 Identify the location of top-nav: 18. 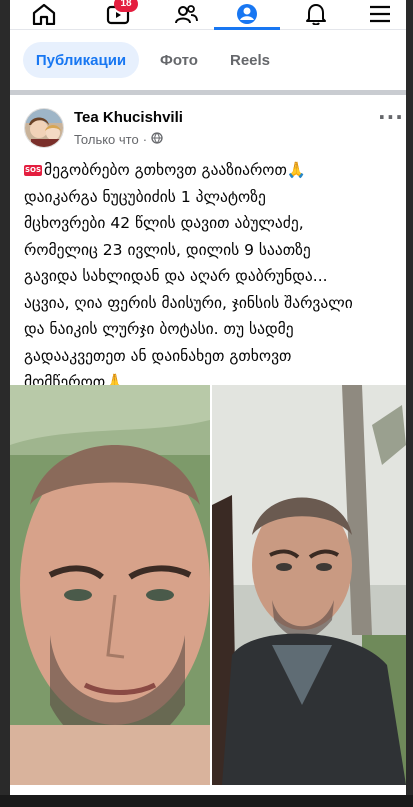
(208, 15).